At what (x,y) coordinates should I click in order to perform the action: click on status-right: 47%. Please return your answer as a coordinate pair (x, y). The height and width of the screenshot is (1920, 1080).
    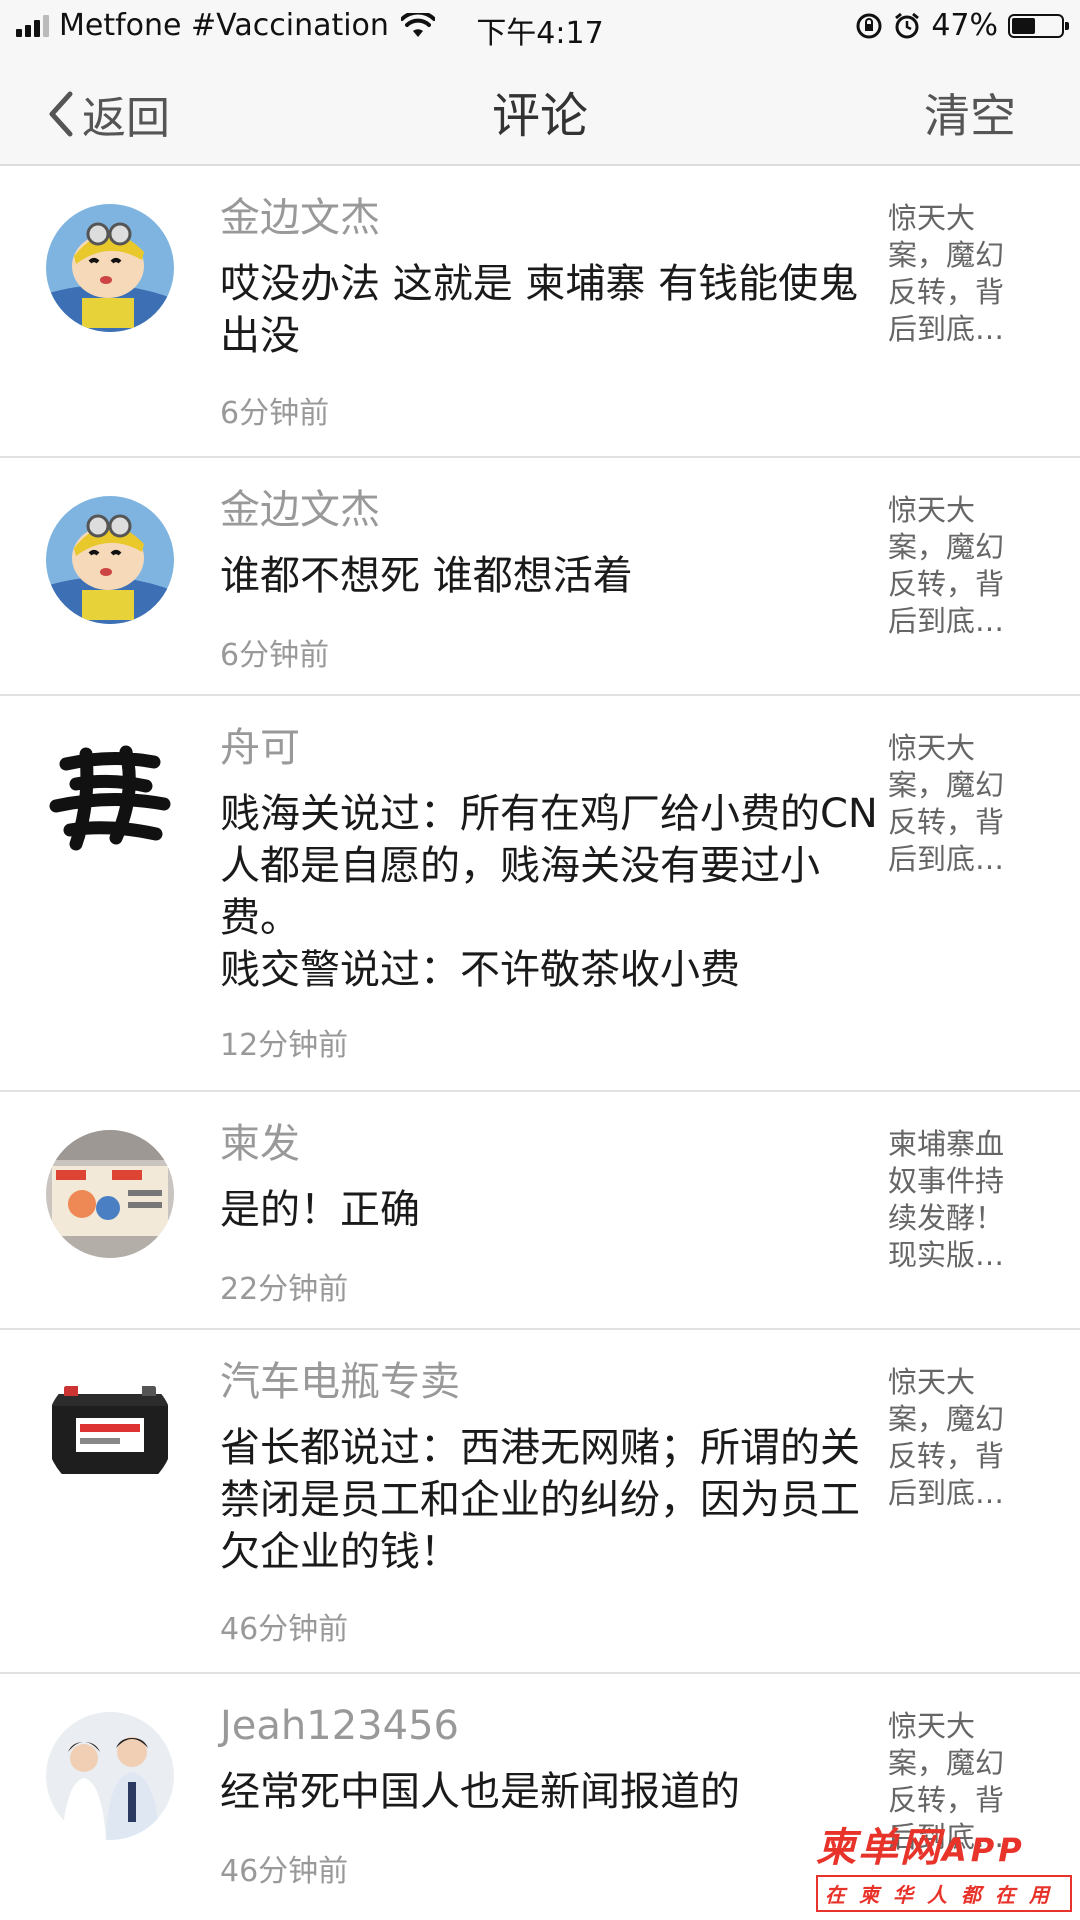
    Looking at the image, I should click on (962, 25).